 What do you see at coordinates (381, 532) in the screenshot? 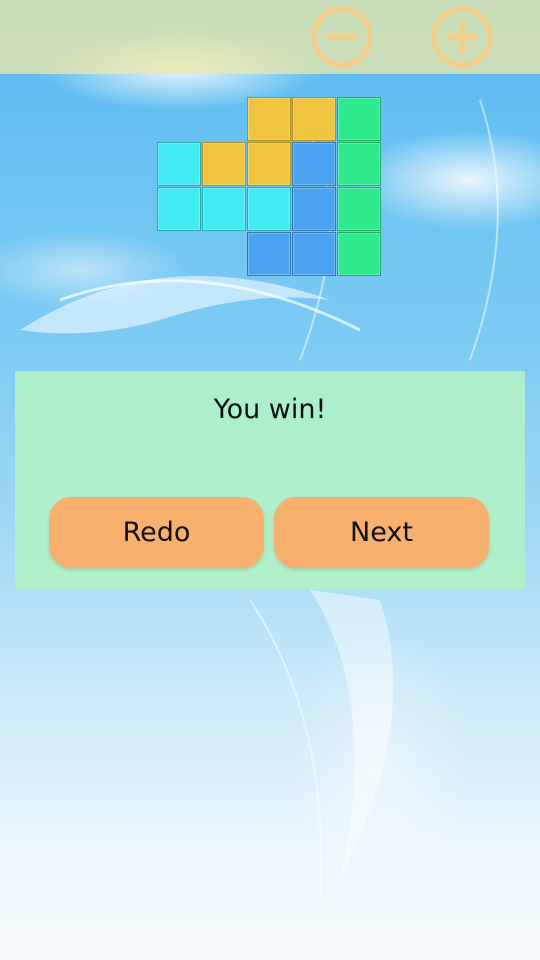
I see `next-button: Next` at bounding box center [381, 532].